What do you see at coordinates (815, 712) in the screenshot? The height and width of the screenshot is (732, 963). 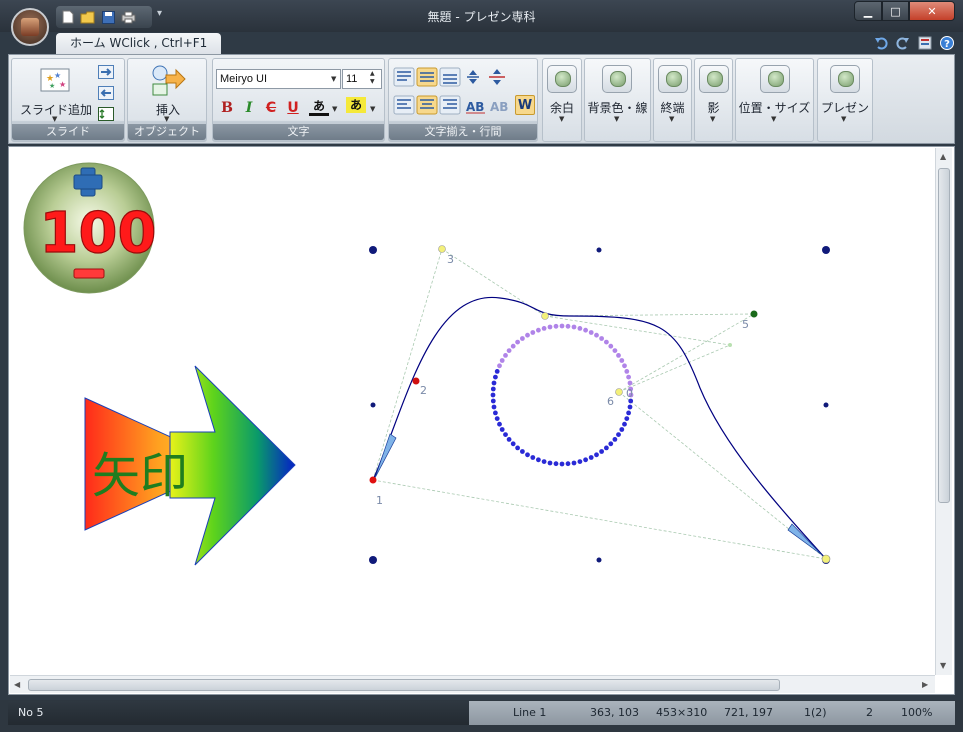 I see `status-page: 1(2)` at bounding box center [815, 712].